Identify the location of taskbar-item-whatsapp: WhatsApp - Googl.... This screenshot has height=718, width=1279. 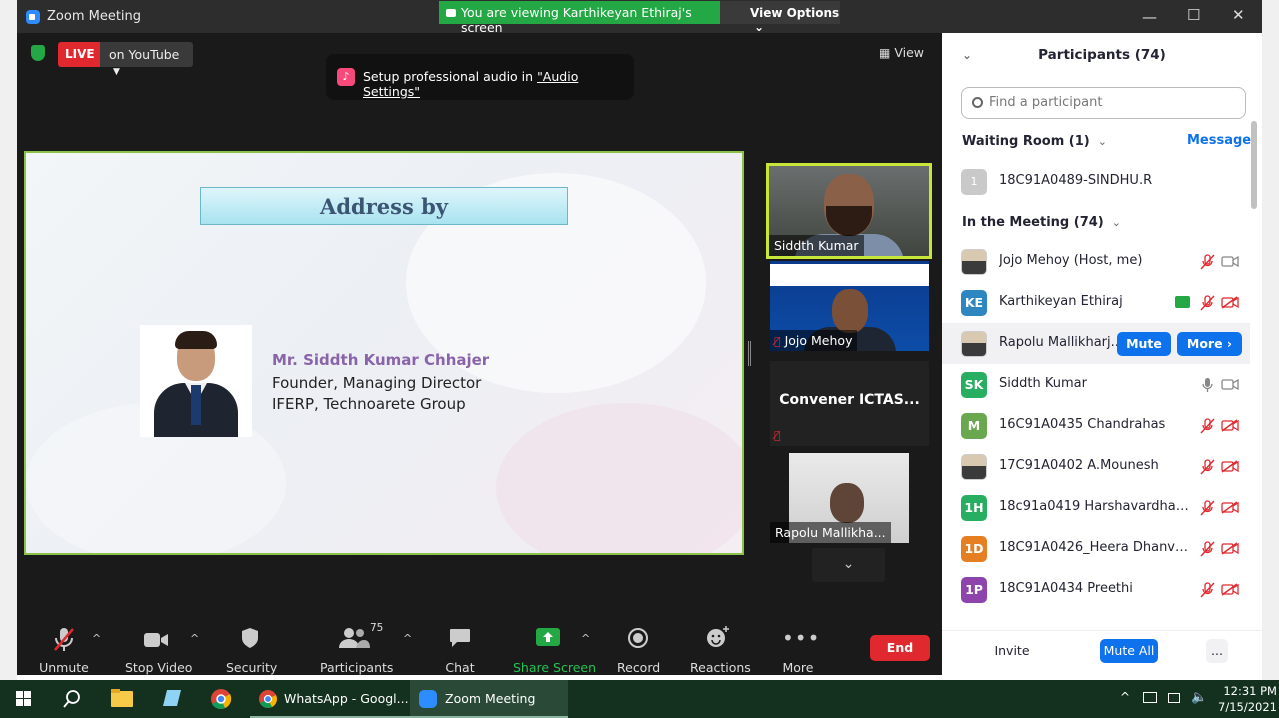
(330, 699).